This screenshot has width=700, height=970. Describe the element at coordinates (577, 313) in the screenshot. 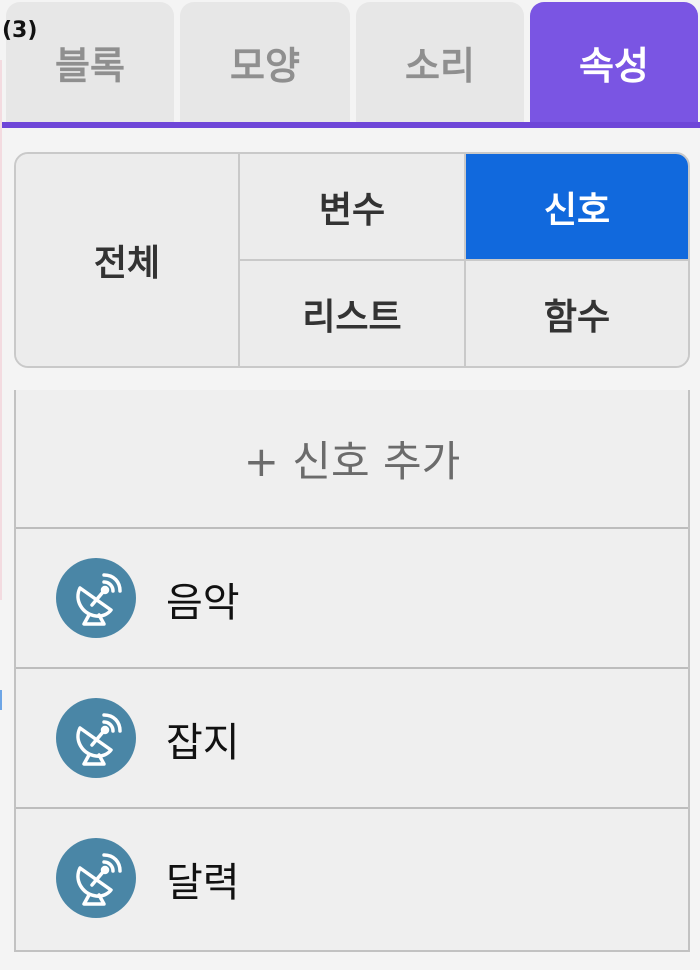

I see `filter-function: 함수` at that location.